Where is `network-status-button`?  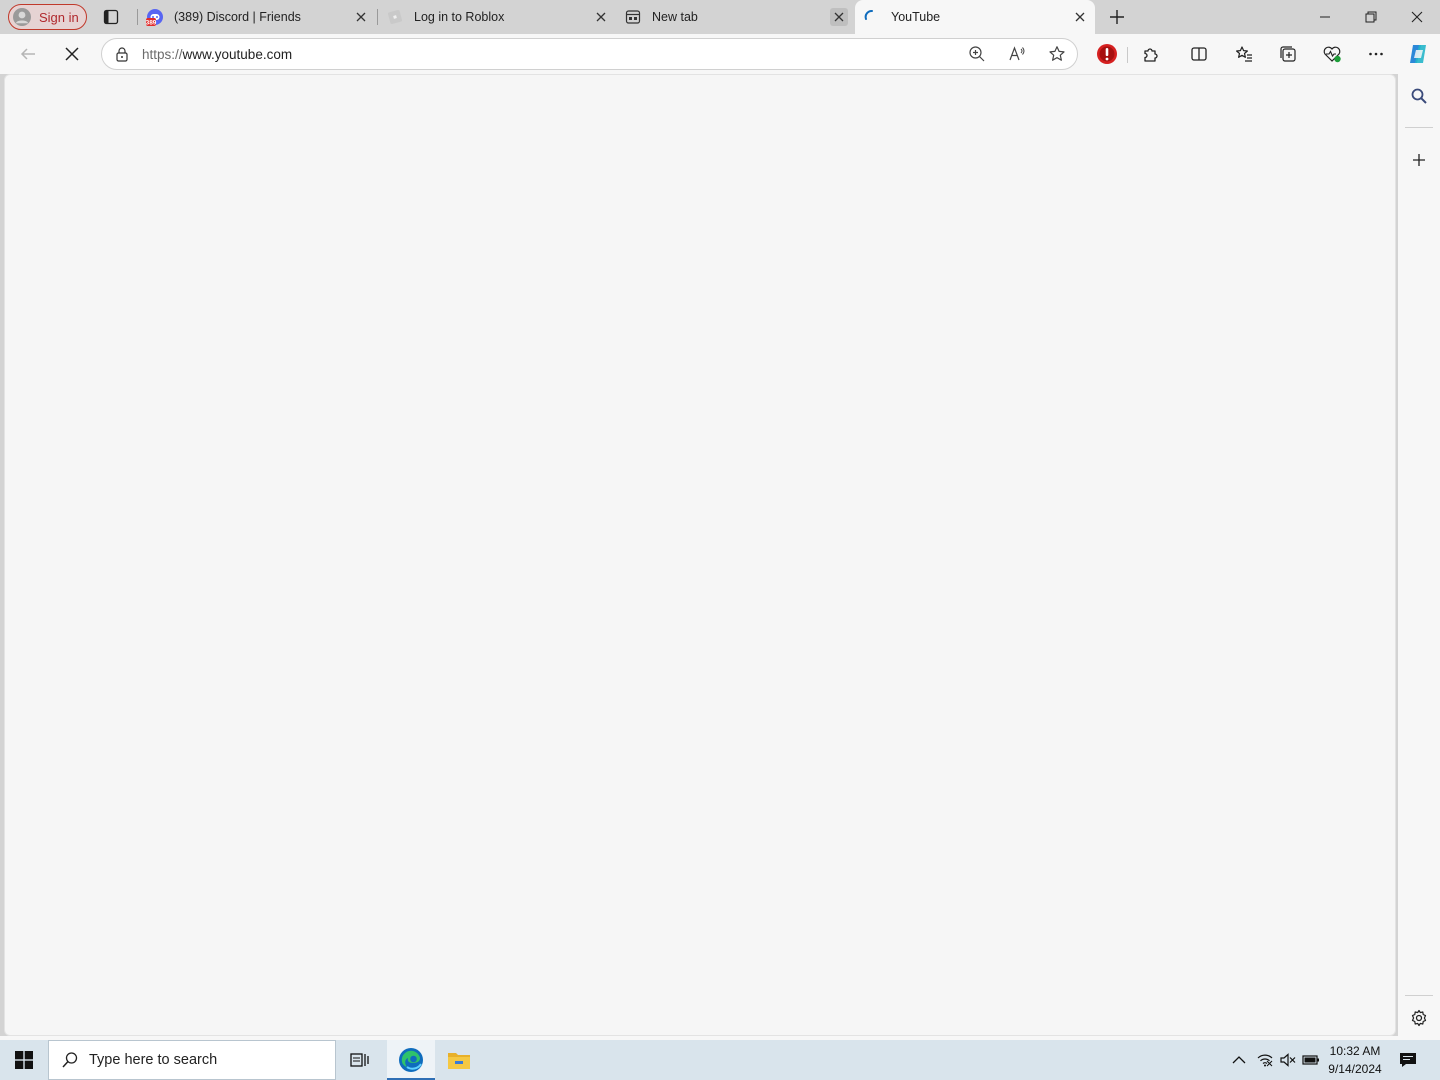 network-status-button is located at coordinates (1265, 1060).